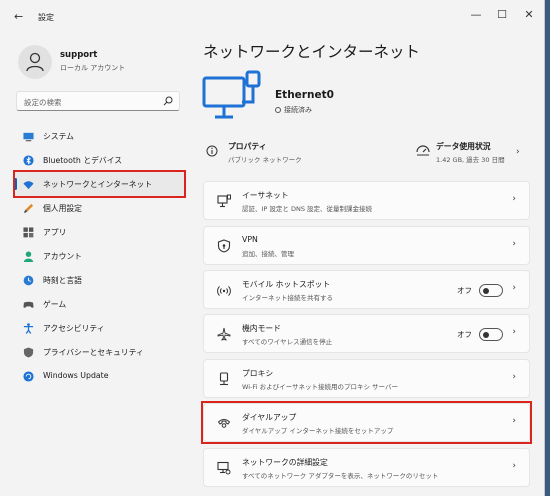 The width and height of the screenshot is (550, 496). I want to click on hotspot-toggle, so click(491, 290).